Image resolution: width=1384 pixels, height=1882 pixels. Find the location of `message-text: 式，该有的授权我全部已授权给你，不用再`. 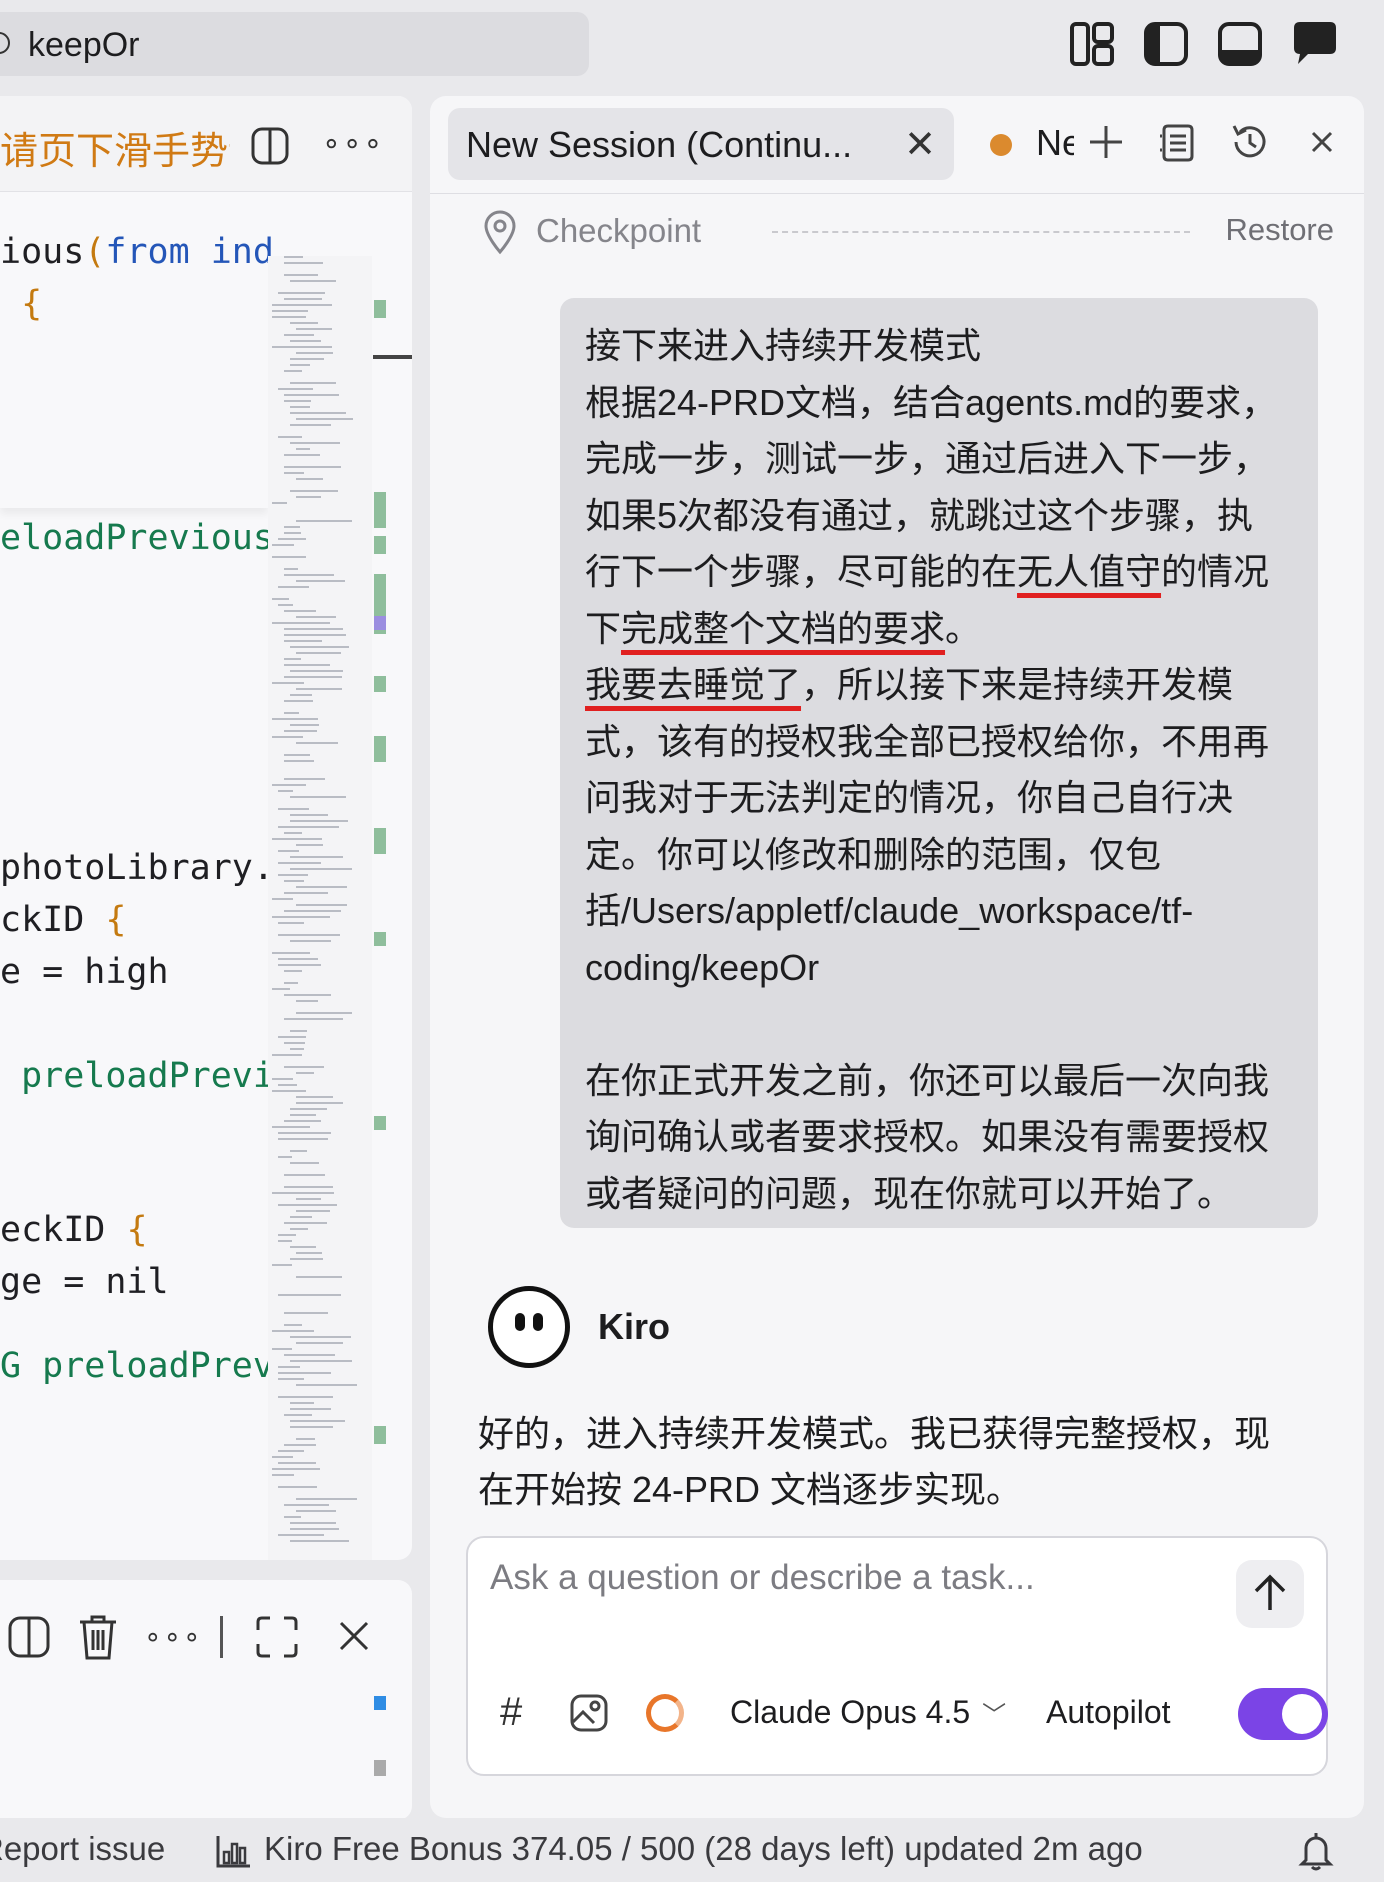

message-text: 式，该有的授权我全部已授权给你，不用再 is located at coordinates (927, 741).